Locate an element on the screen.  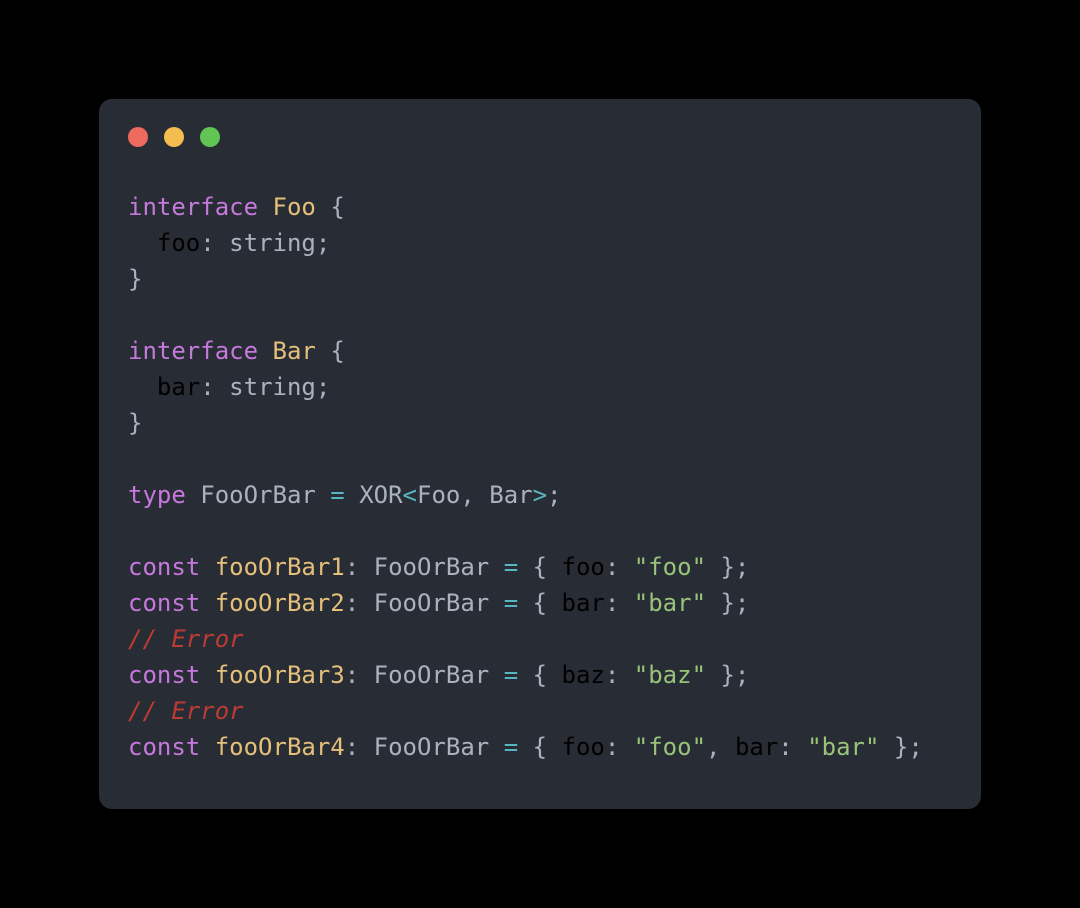
minimize-window-button is located at coordinates (174, 137).